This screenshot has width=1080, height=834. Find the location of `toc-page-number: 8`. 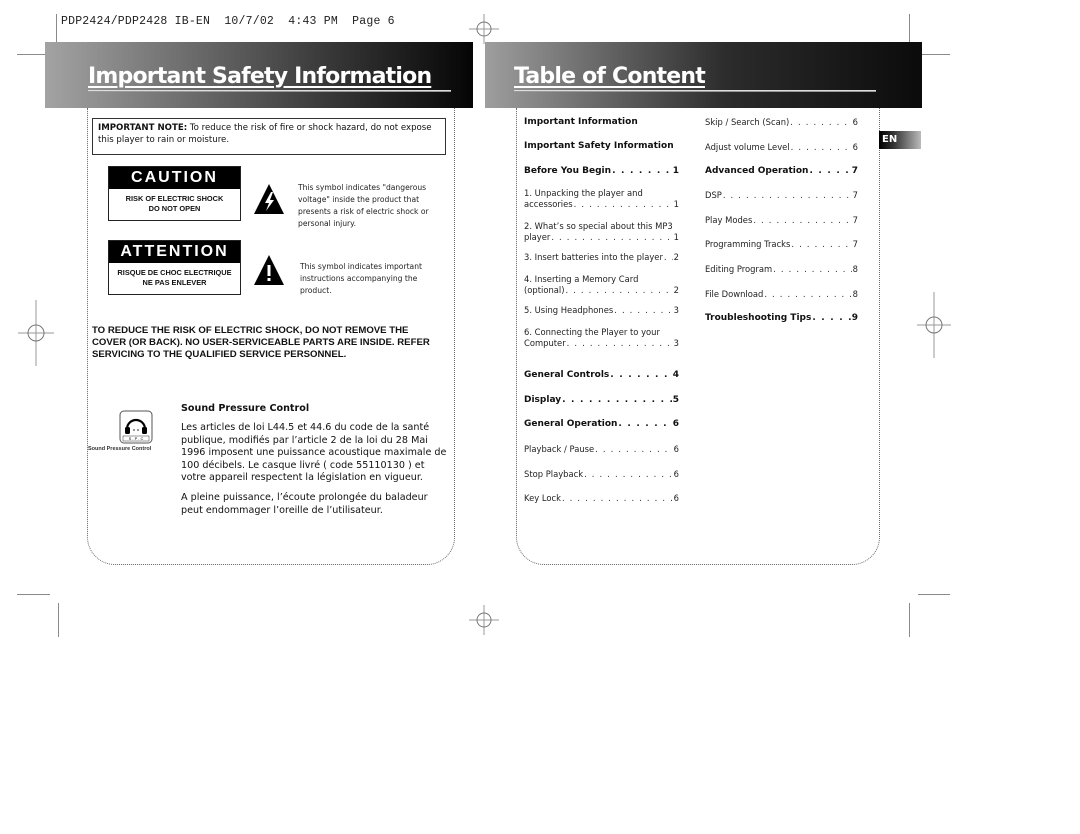

toc-page-number: 8 is located at coordinates (855, 294).